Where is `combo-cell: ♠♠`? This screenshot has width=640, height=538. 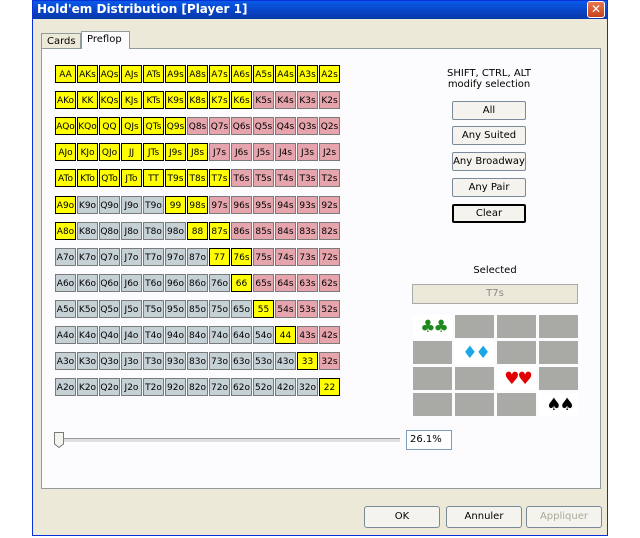
combo-cell: ♠♠ is located at coordinates (558, 404).